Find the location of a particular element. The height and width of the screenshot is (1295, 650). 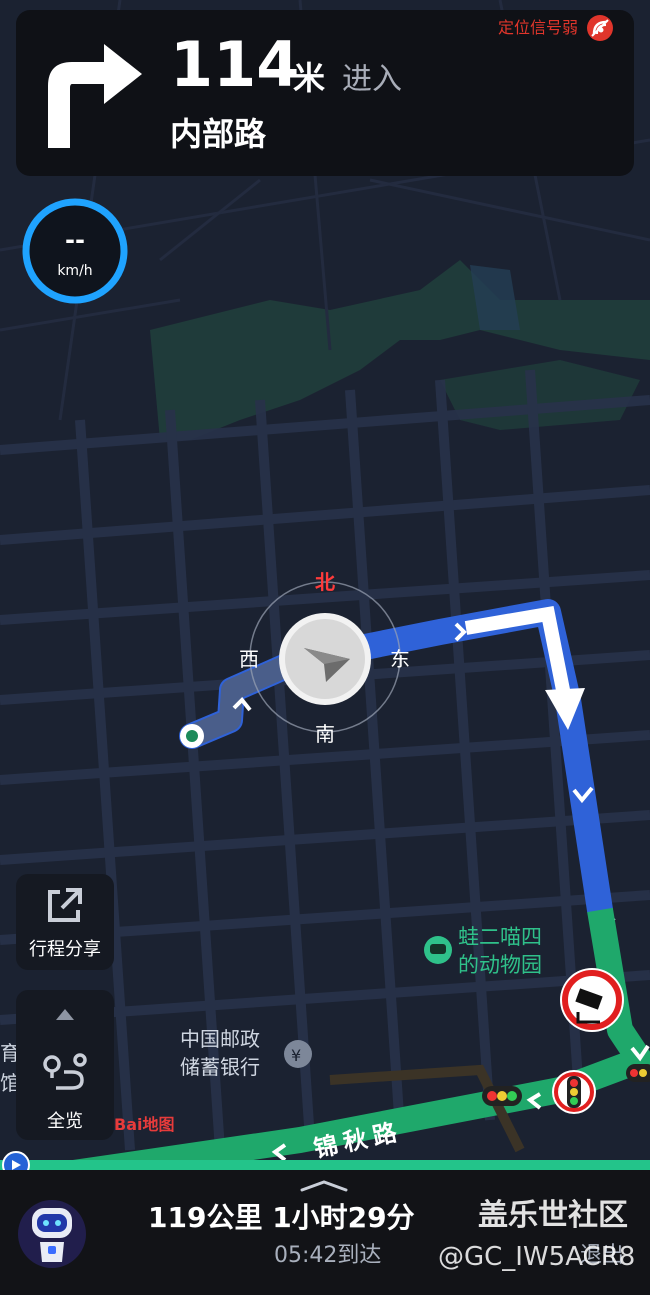

compass-button is located at coordinates (325, 659).